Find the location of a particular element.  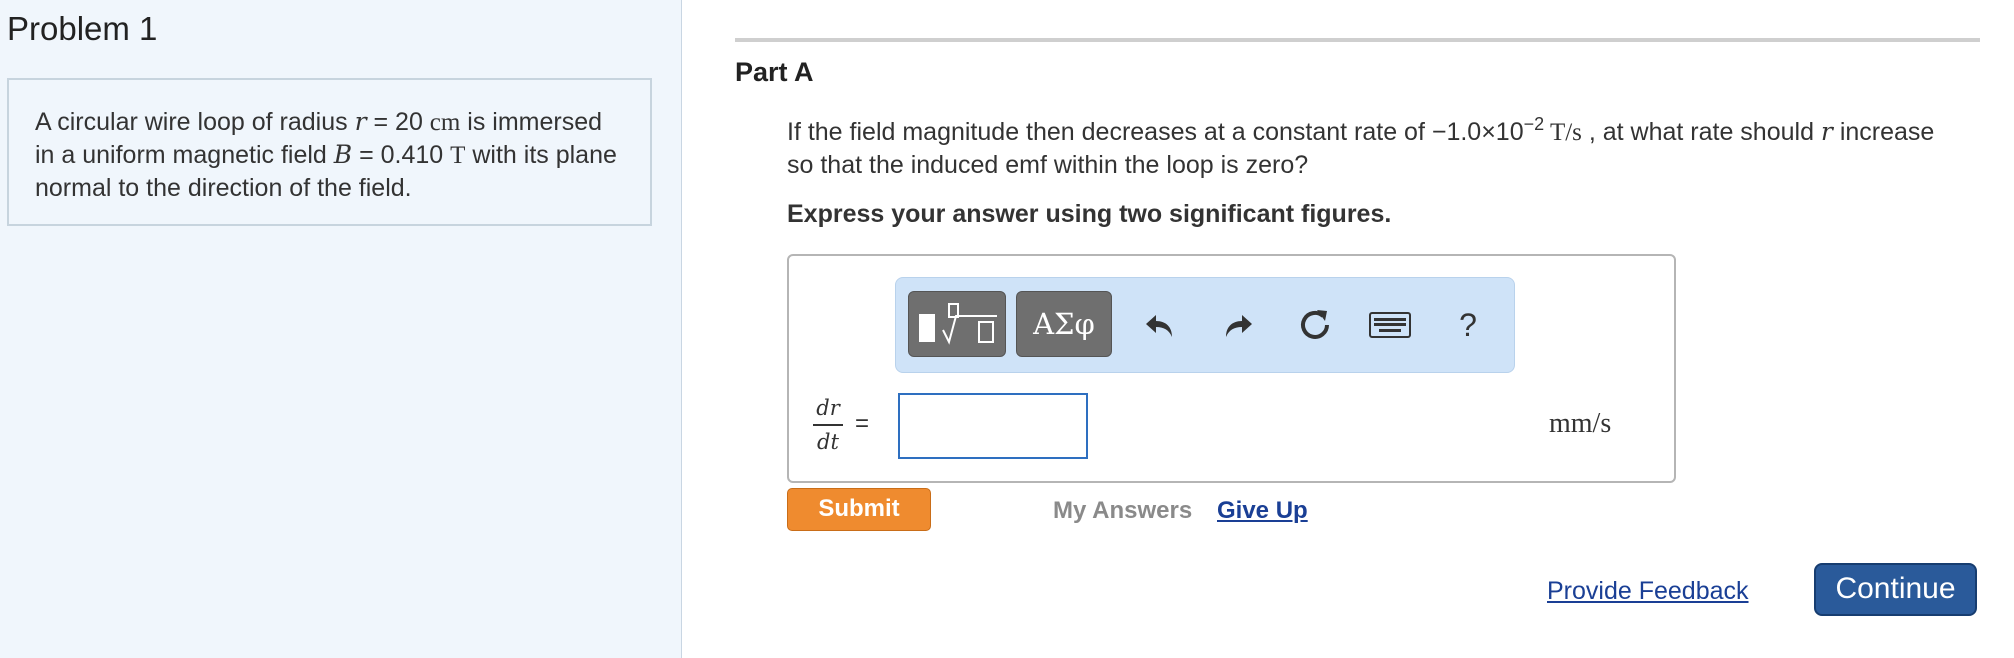

provide-feedback-link: Provide Feedback is located at coordinates (1648, 591).